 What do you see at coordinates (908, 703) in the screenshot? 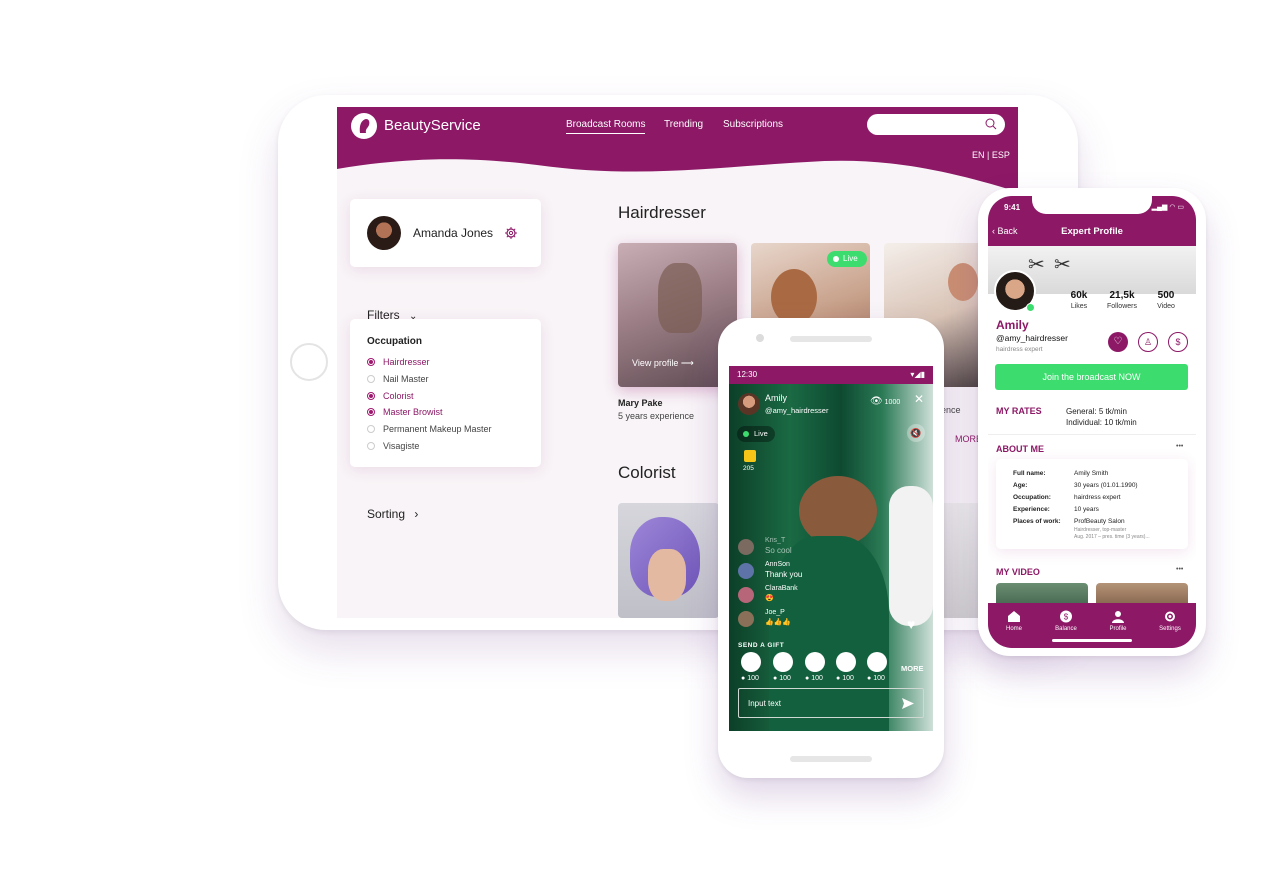
I see `send-icon` at bounding box center [908, 703].